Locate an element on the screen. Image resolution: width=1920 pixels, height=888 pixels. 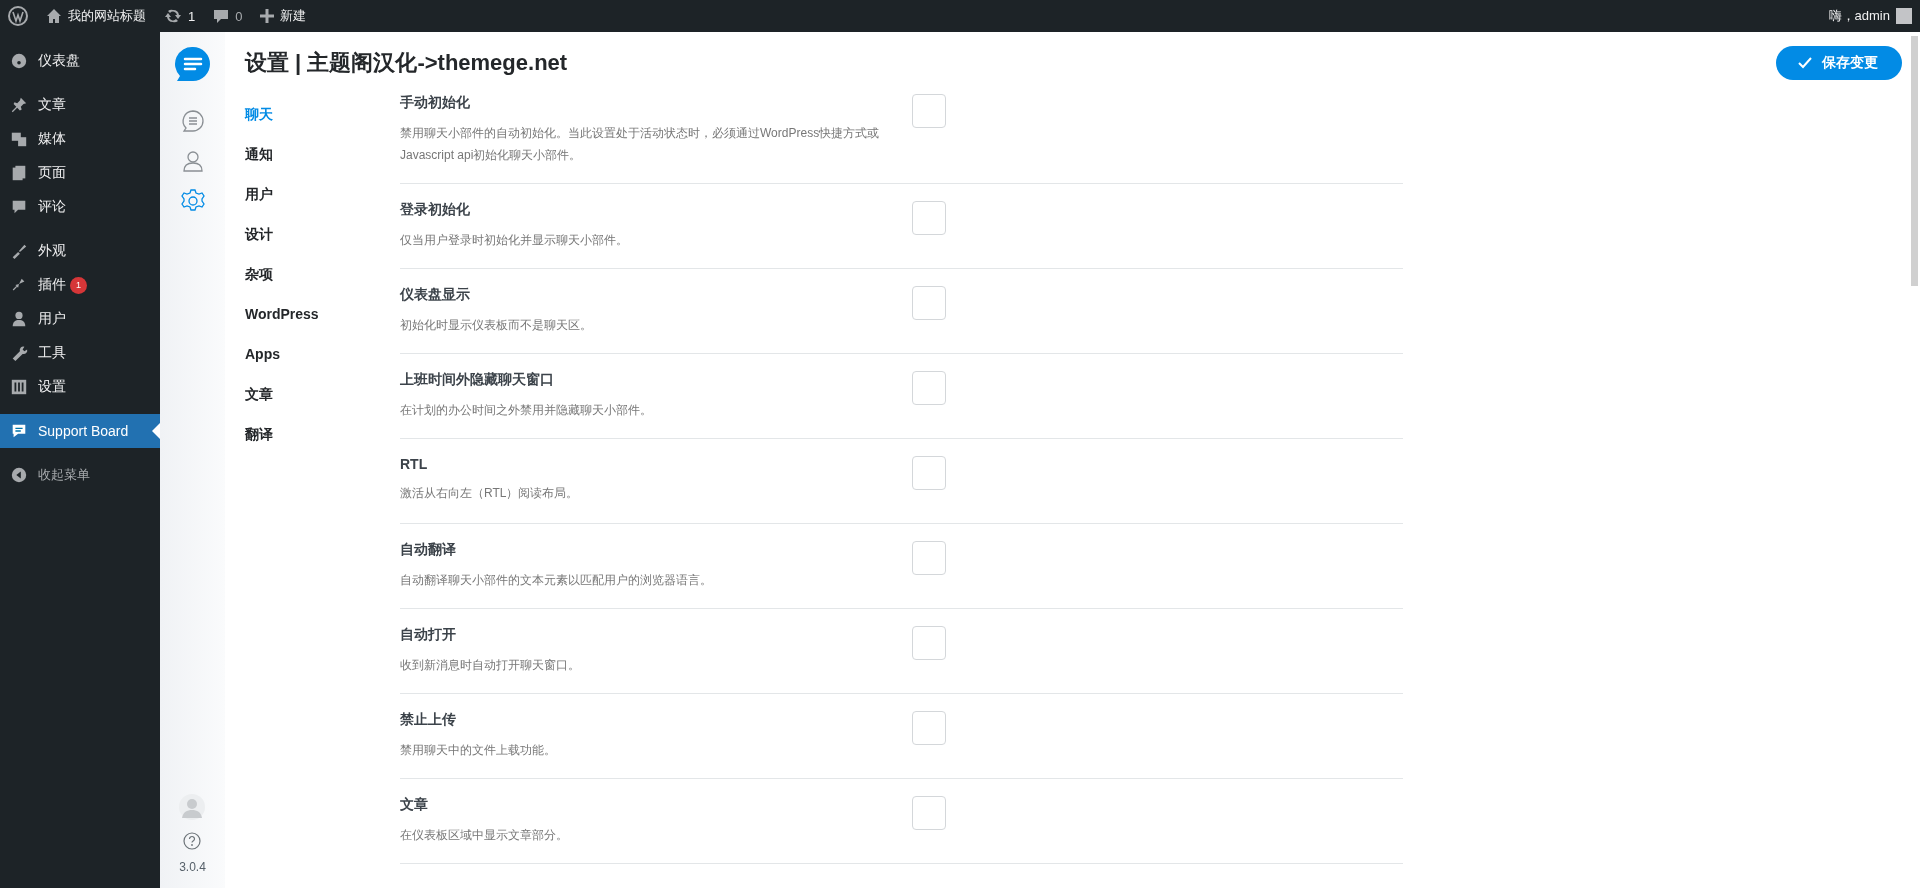
collapse-icon is located at coordinates (19, 475).